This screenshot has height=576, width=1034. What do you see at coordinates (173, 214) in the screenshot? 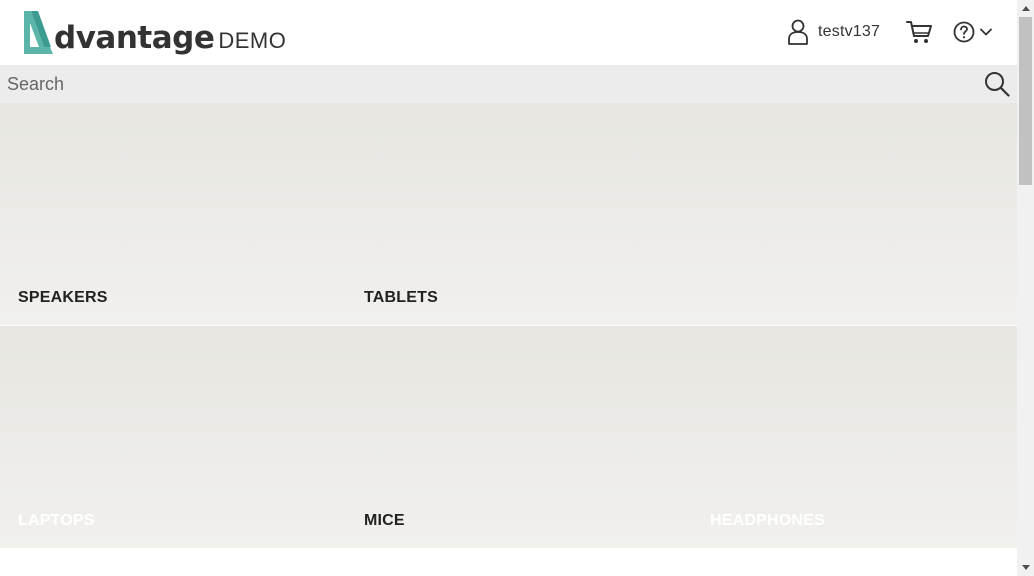
I see `category-tile-speakers: SPEAKERS` at bounding box center [173, 214].